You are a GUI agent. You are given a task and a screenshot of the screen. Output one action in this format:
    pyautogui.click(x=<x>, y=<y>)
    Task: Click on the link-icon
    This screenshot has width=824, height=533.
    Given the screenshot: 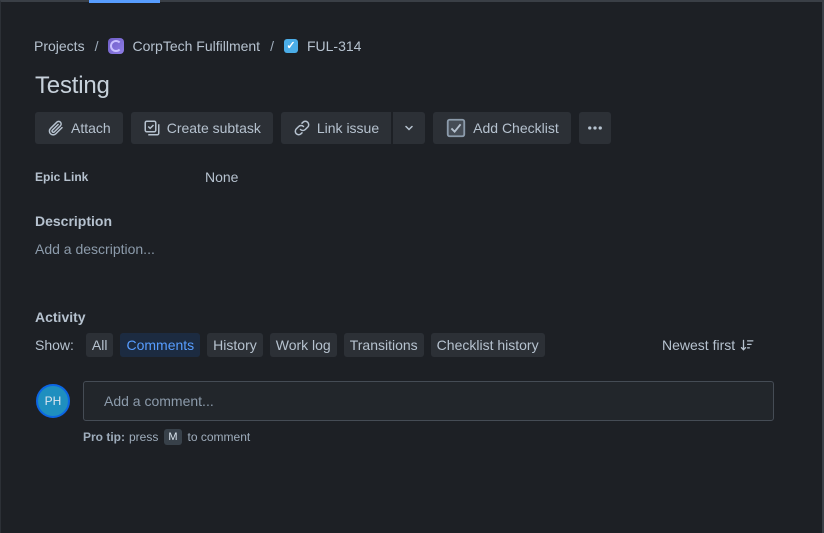 What is the action you would take?
    pyautogui.click(x=302, y=128)
    